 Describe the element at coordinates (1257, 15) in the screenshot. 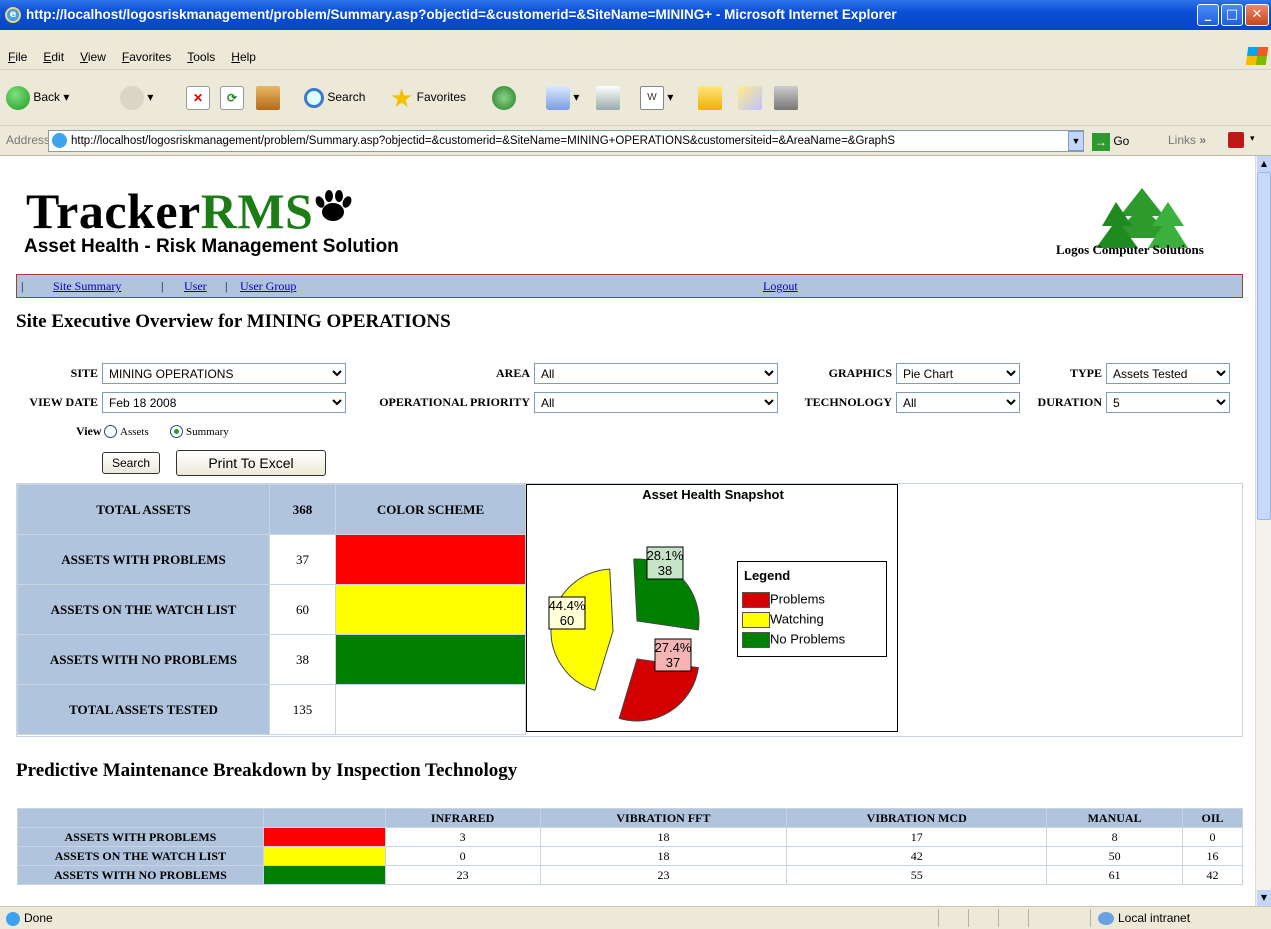

I see `close-button: ✕` at that location.